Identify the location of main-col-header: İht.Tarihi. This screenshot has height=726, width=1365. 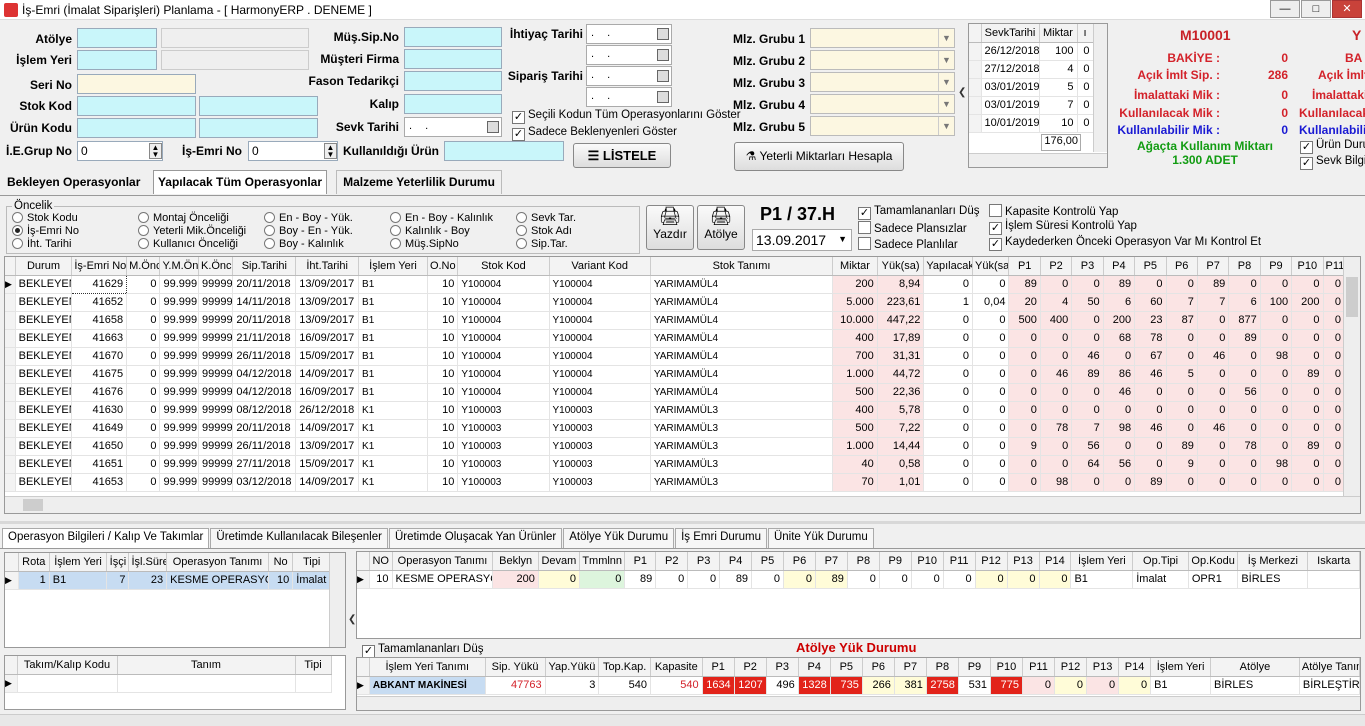
(327, 266).